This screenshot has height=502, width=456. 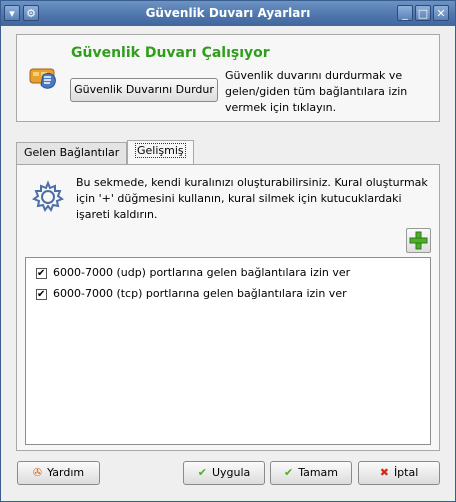 I want to click on apply-button: ✔ Uygula, so click(x=224, y=473).